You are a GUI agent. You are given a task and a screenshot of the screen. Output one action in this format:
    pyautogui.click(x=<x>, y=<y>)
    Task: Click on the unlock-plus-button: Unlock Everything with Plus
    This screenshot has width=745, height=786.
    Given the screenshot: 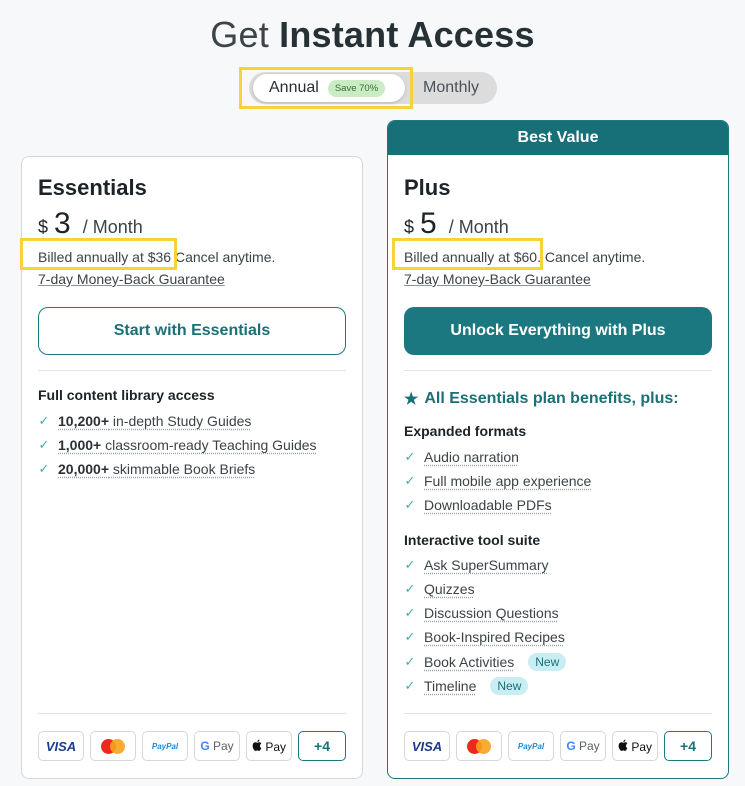 What is the action you would take?
    pyautogui.click(x=558, y=331)
    